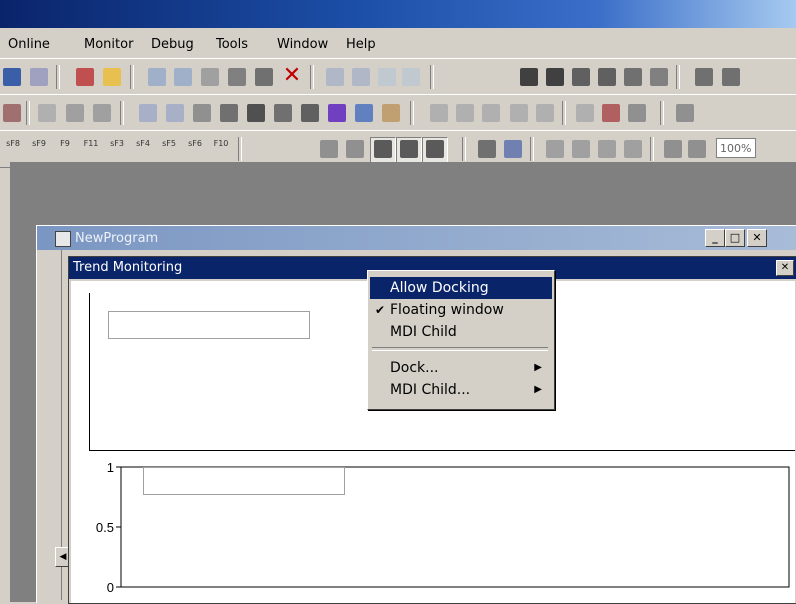  Describe the element at coordinates (229, 113) in the screenshot. I see `export-icon` at that location.